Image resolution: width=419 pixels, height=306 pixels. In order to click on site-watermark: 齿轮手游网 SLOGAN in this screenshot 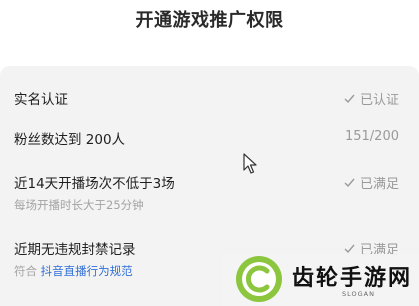, I will do `click(320, 280)`.